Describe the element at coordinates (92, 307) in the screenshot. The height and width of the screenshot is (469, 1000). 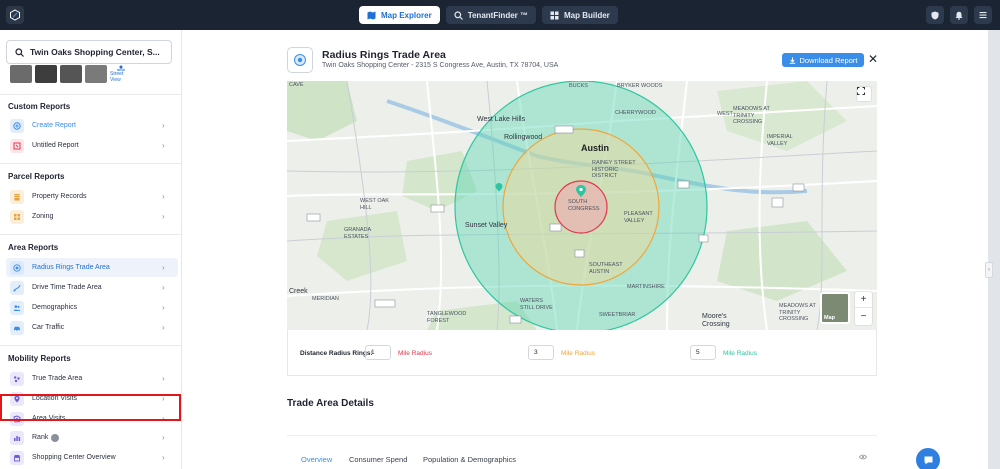
I see `sidebar-item-demographics: Demographics ›` at that location.